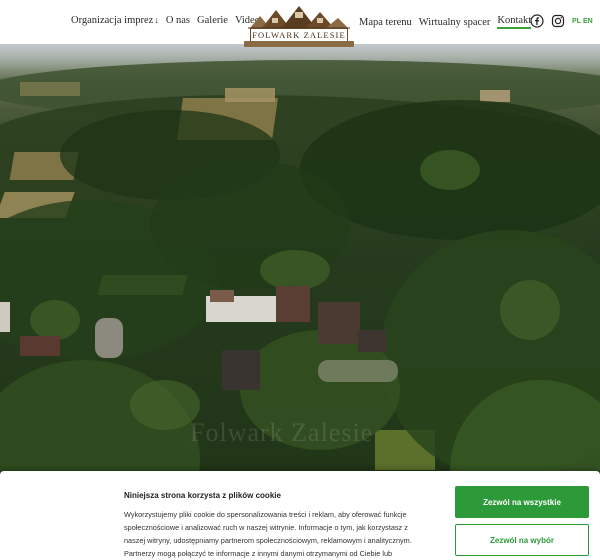  What do you see at coordinates (112, 20) in the screenshot?
I see `nav-item-label: Organizacja imprez` at bounding box center [112, 20].